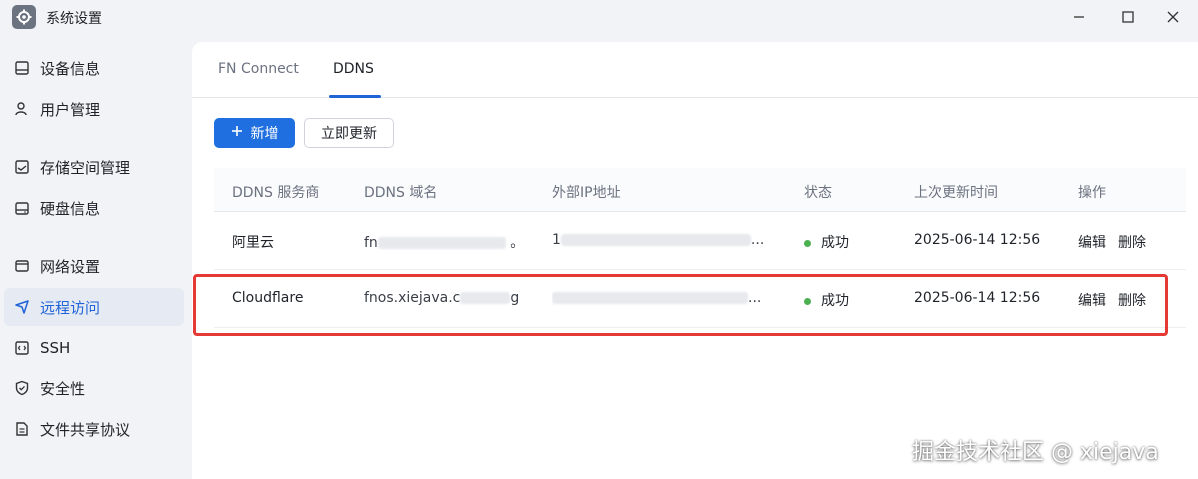  I want to click on minimize-icon, so click(1079, 17).